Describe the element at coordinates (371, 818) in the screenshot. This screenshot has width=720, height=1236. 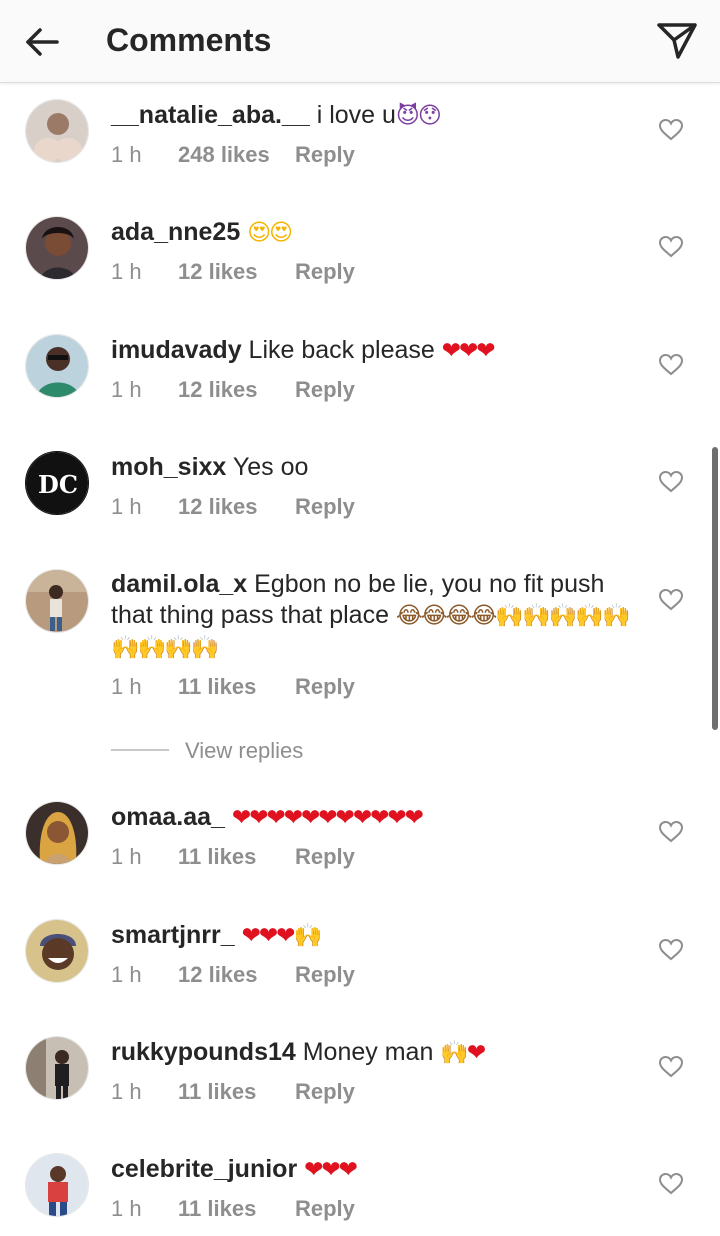
I see `comment-text: omaa.aa_ ❤❤❤❤❤❤❤❤❤❤❤` at that location.